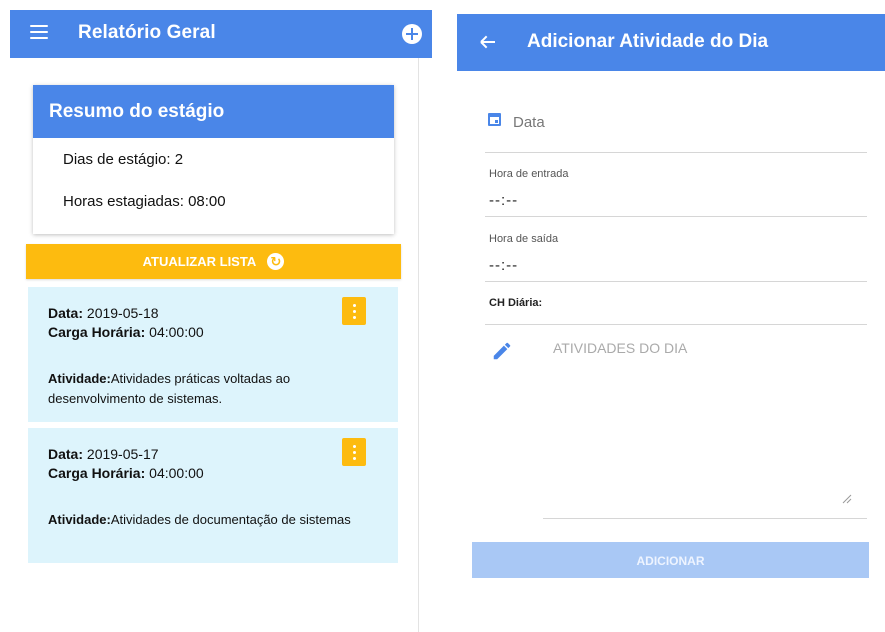  What do you see at coordinates (516, 303) in the screenshot?
I see `daily-hours-label: CH Diária:` at bounding box center [516, 303].